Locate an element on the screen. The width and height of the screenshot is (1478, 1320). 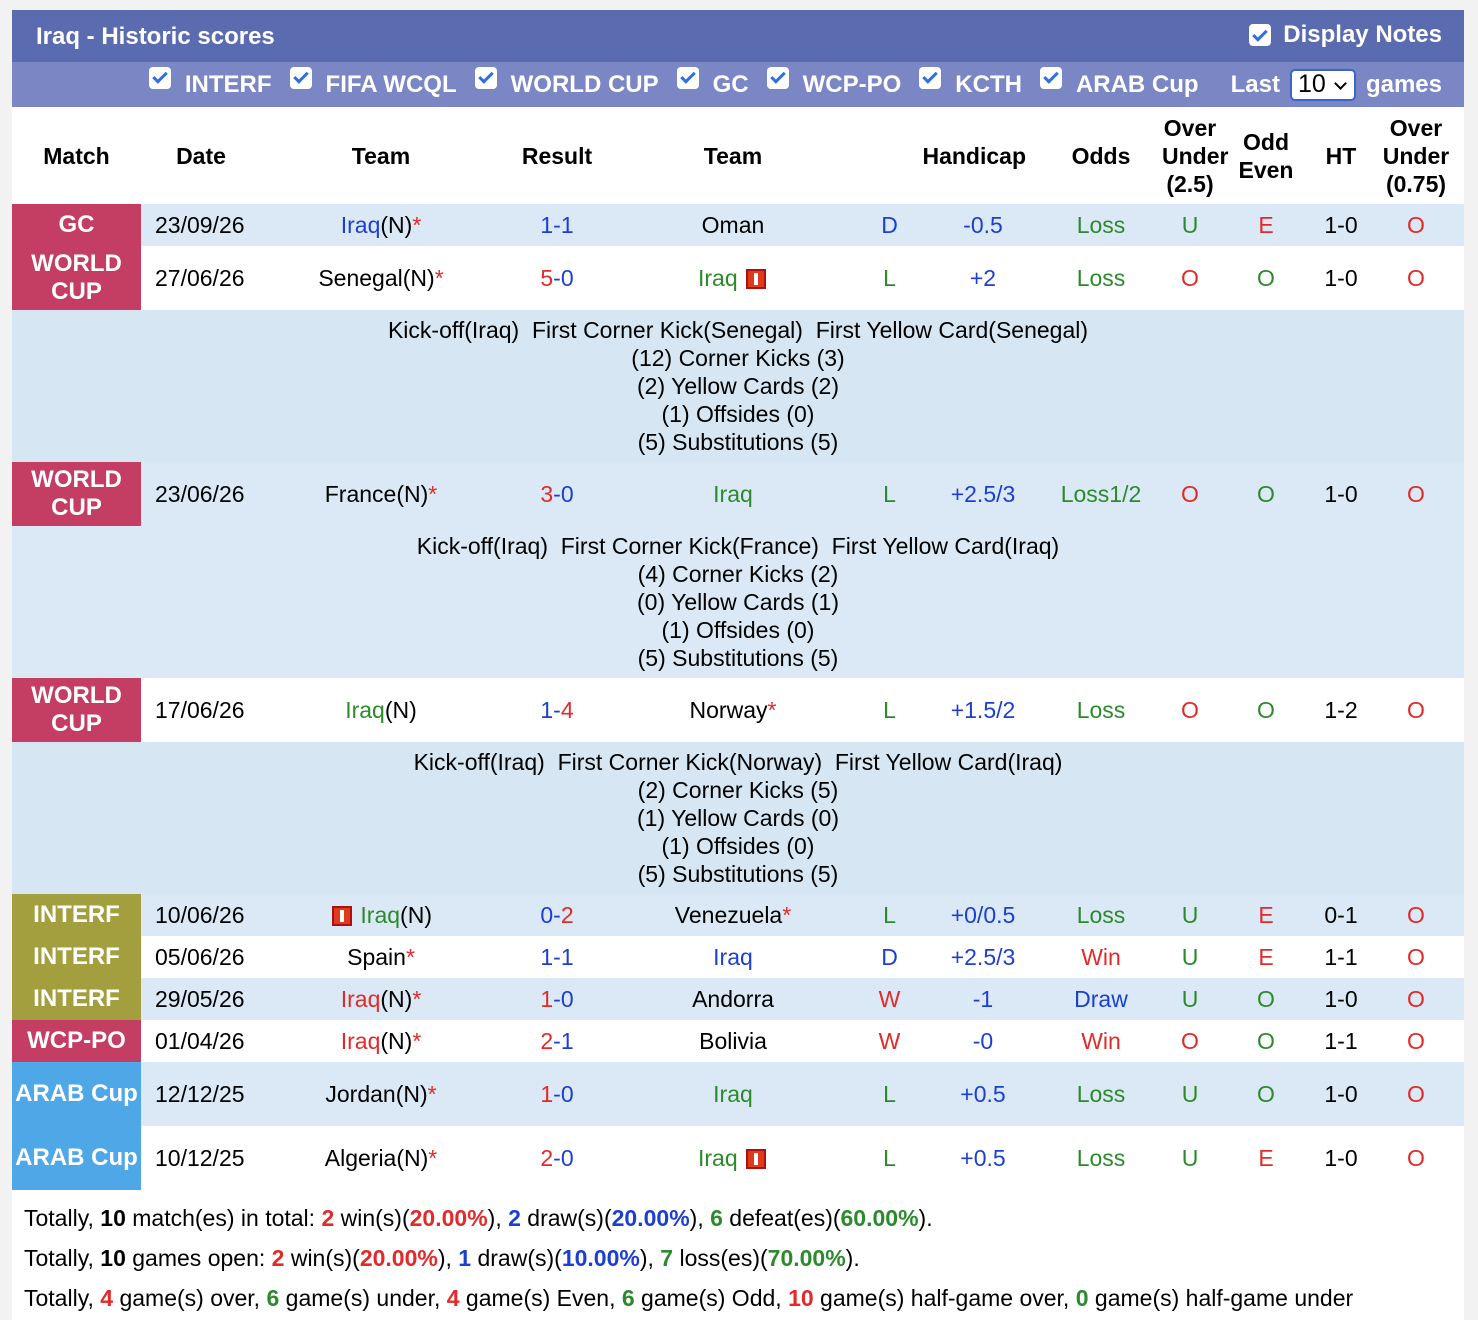
col-date: Date is located at coordinates (201, 155).